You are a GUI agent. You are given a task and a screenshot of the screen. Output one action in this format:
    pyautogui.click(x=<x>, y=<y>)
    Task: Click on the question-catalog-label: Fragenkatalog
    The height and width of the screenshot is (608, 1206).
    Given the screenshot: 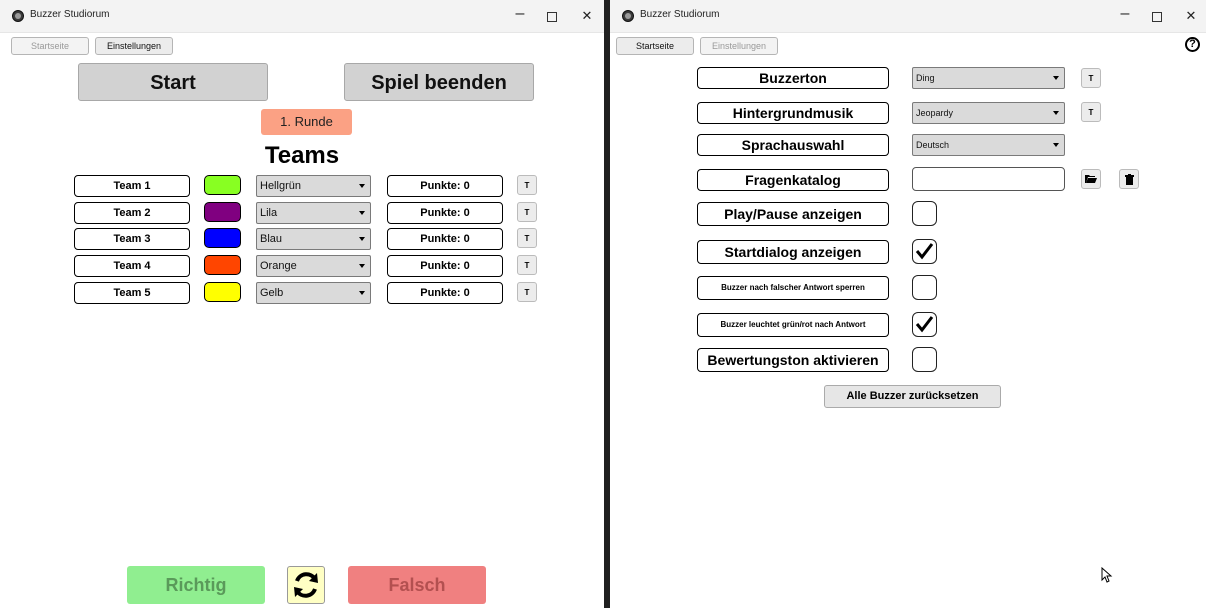 What is the action you would take?
    pyautogui.click(x=793, y=180)
    